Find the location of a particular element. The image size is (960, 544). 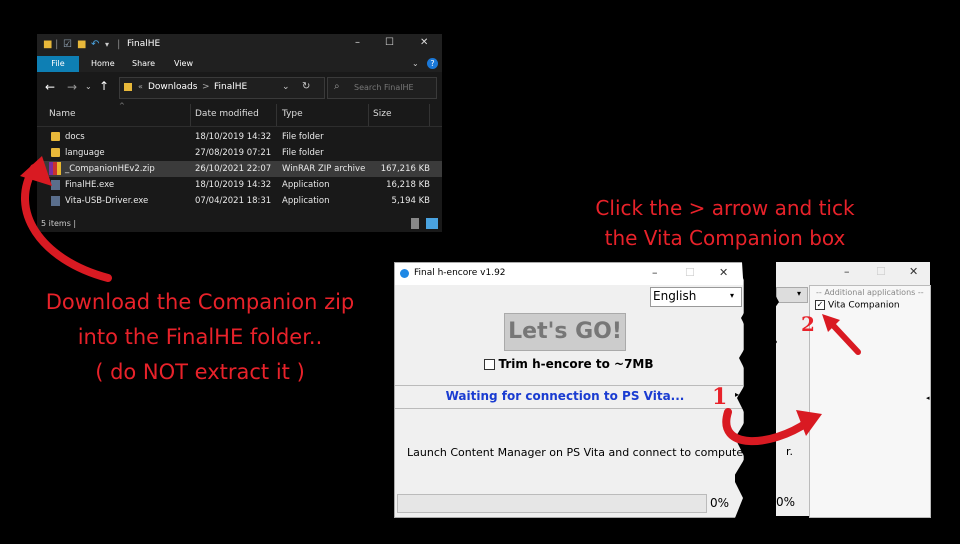

red-markers-overlay is located at coordinates (791, 379).